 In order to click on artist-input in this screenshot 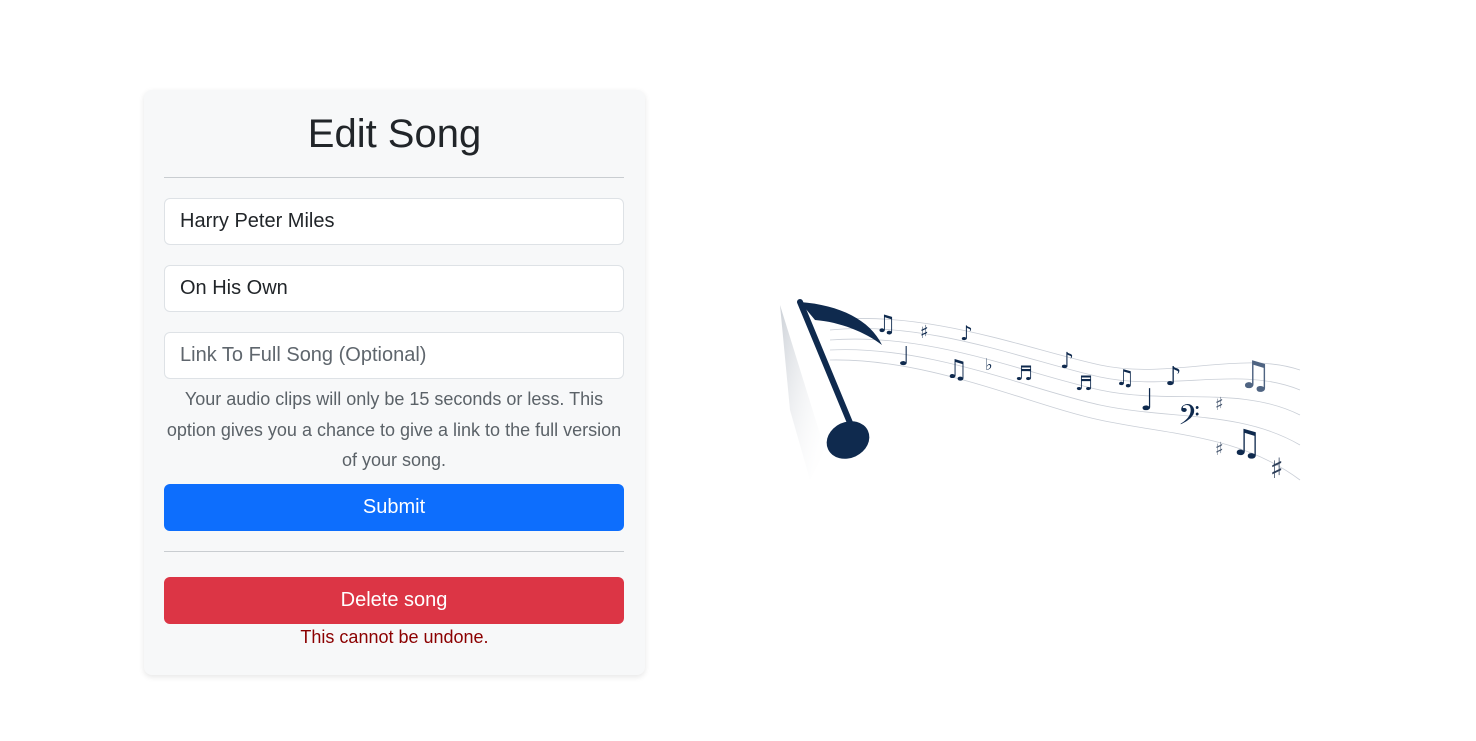, I will do `click(394, 221)`.